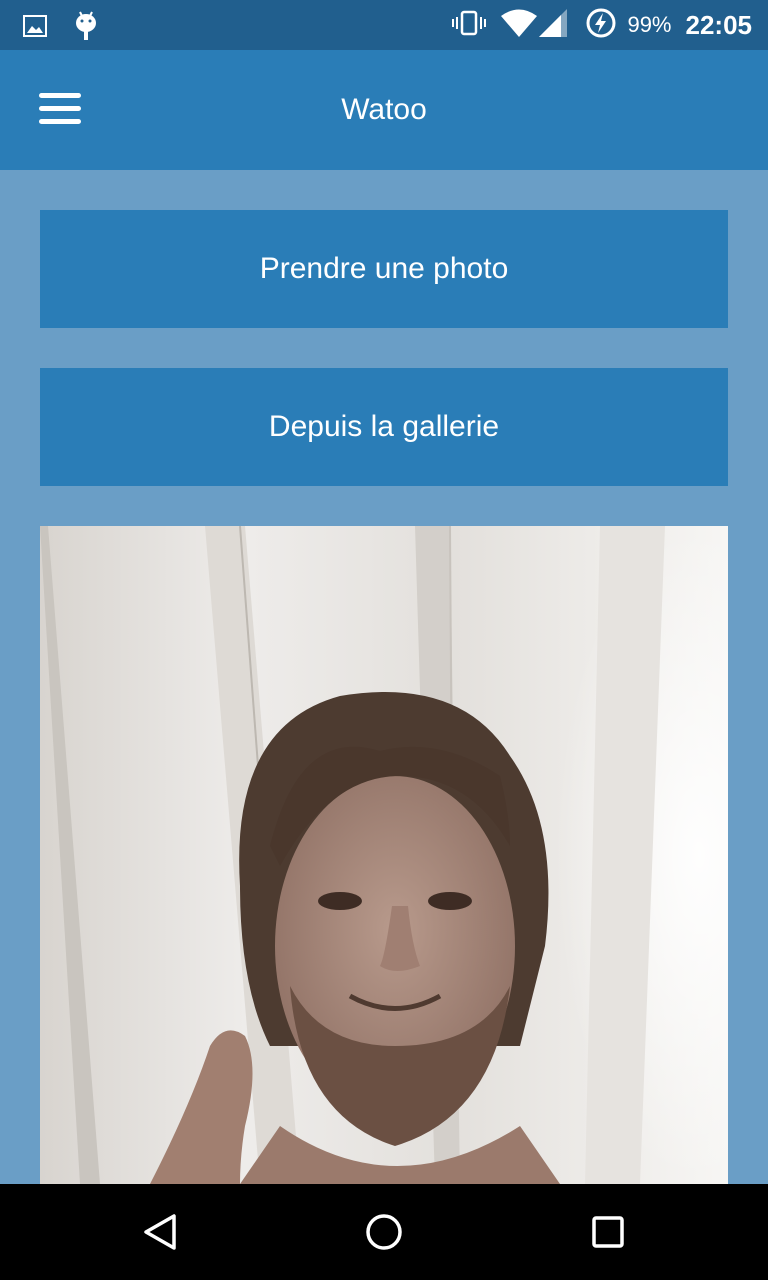  I want to click on take-photo-button: Prendre une photo, so click(384, 269).